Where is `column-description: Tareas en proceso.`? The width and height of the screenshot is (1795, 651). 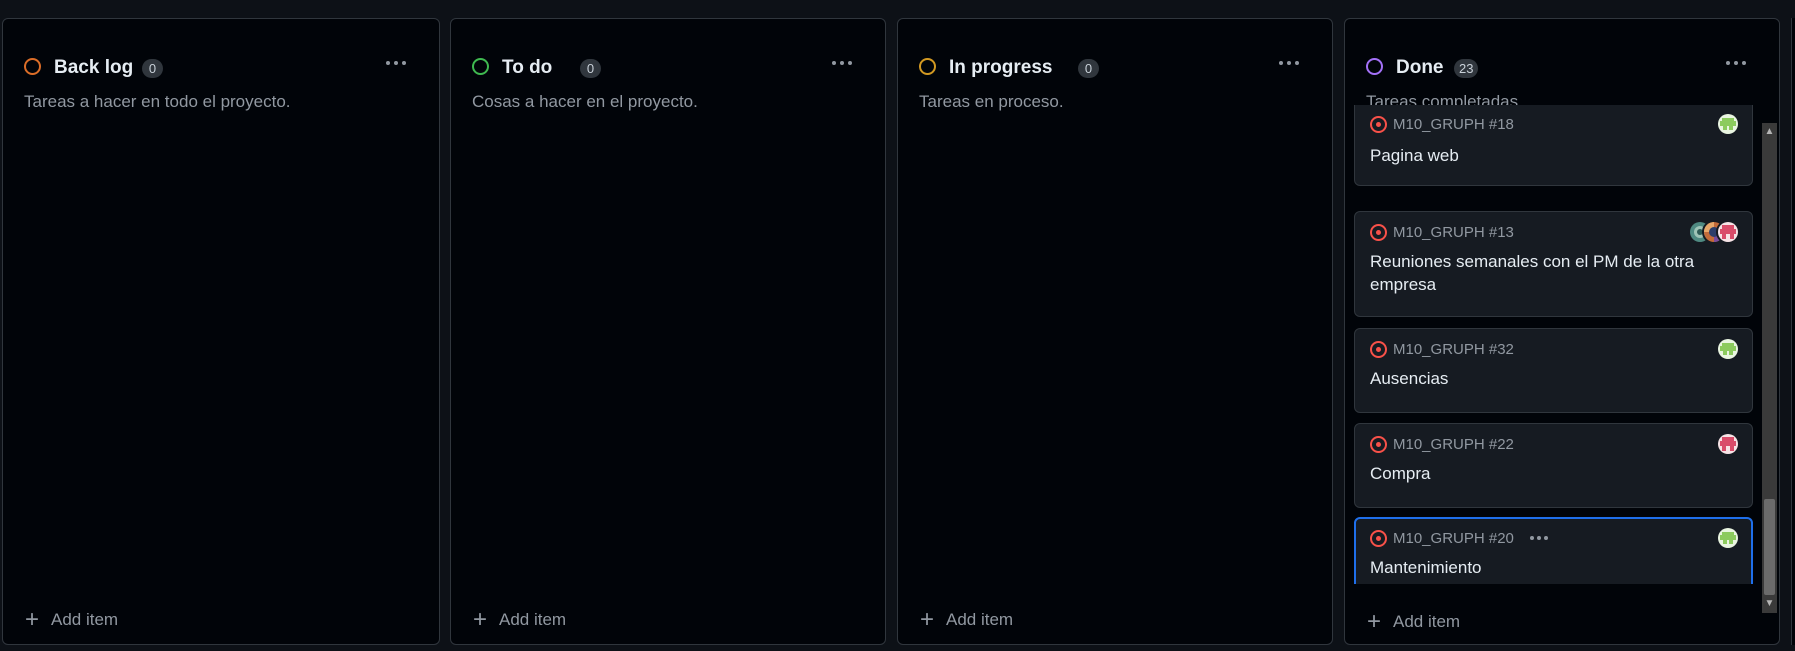 column-description: Tareas en proceso. is located at coordinates (991, 101).